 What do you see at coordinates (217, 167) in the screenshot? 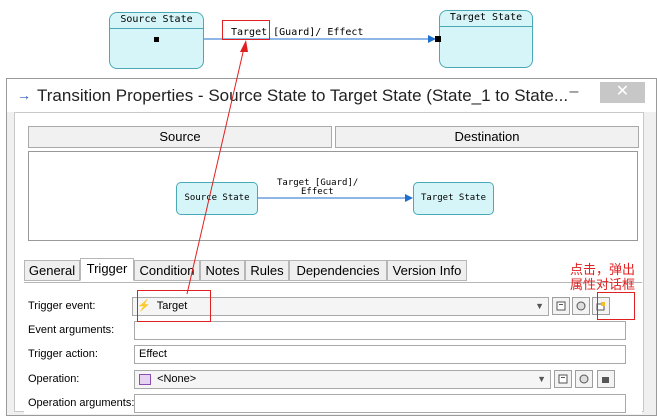
I see `annotation-arrow` at bounding box center [217, 167].